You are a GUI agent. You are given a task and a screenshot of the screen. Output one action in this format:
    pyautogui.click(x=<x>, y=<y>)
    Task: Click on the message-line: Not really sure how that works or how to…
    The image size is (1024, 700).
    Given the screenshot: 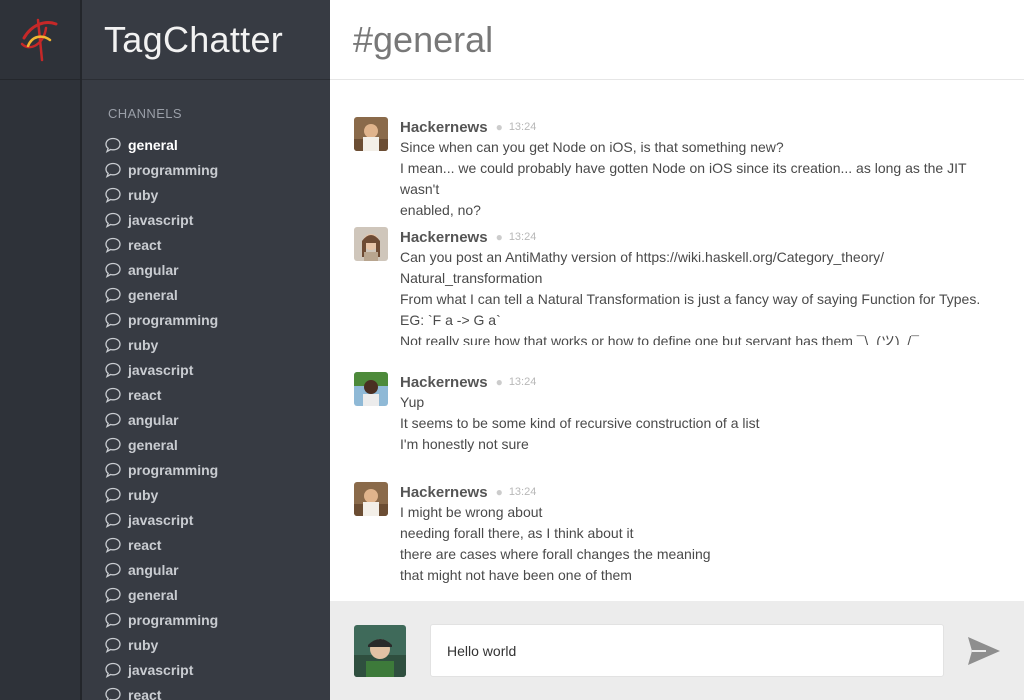 What is the action you would take?
    pyautogui.click(x=659, y=339)
    